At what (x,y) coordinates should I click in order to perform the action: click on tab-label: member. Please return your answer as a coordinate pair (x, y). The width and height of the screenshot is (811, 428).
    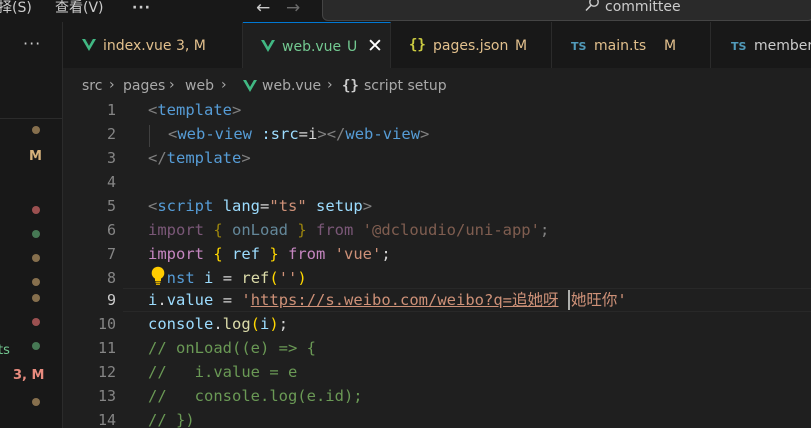
    Looking at the image, I should click on (782, 46).